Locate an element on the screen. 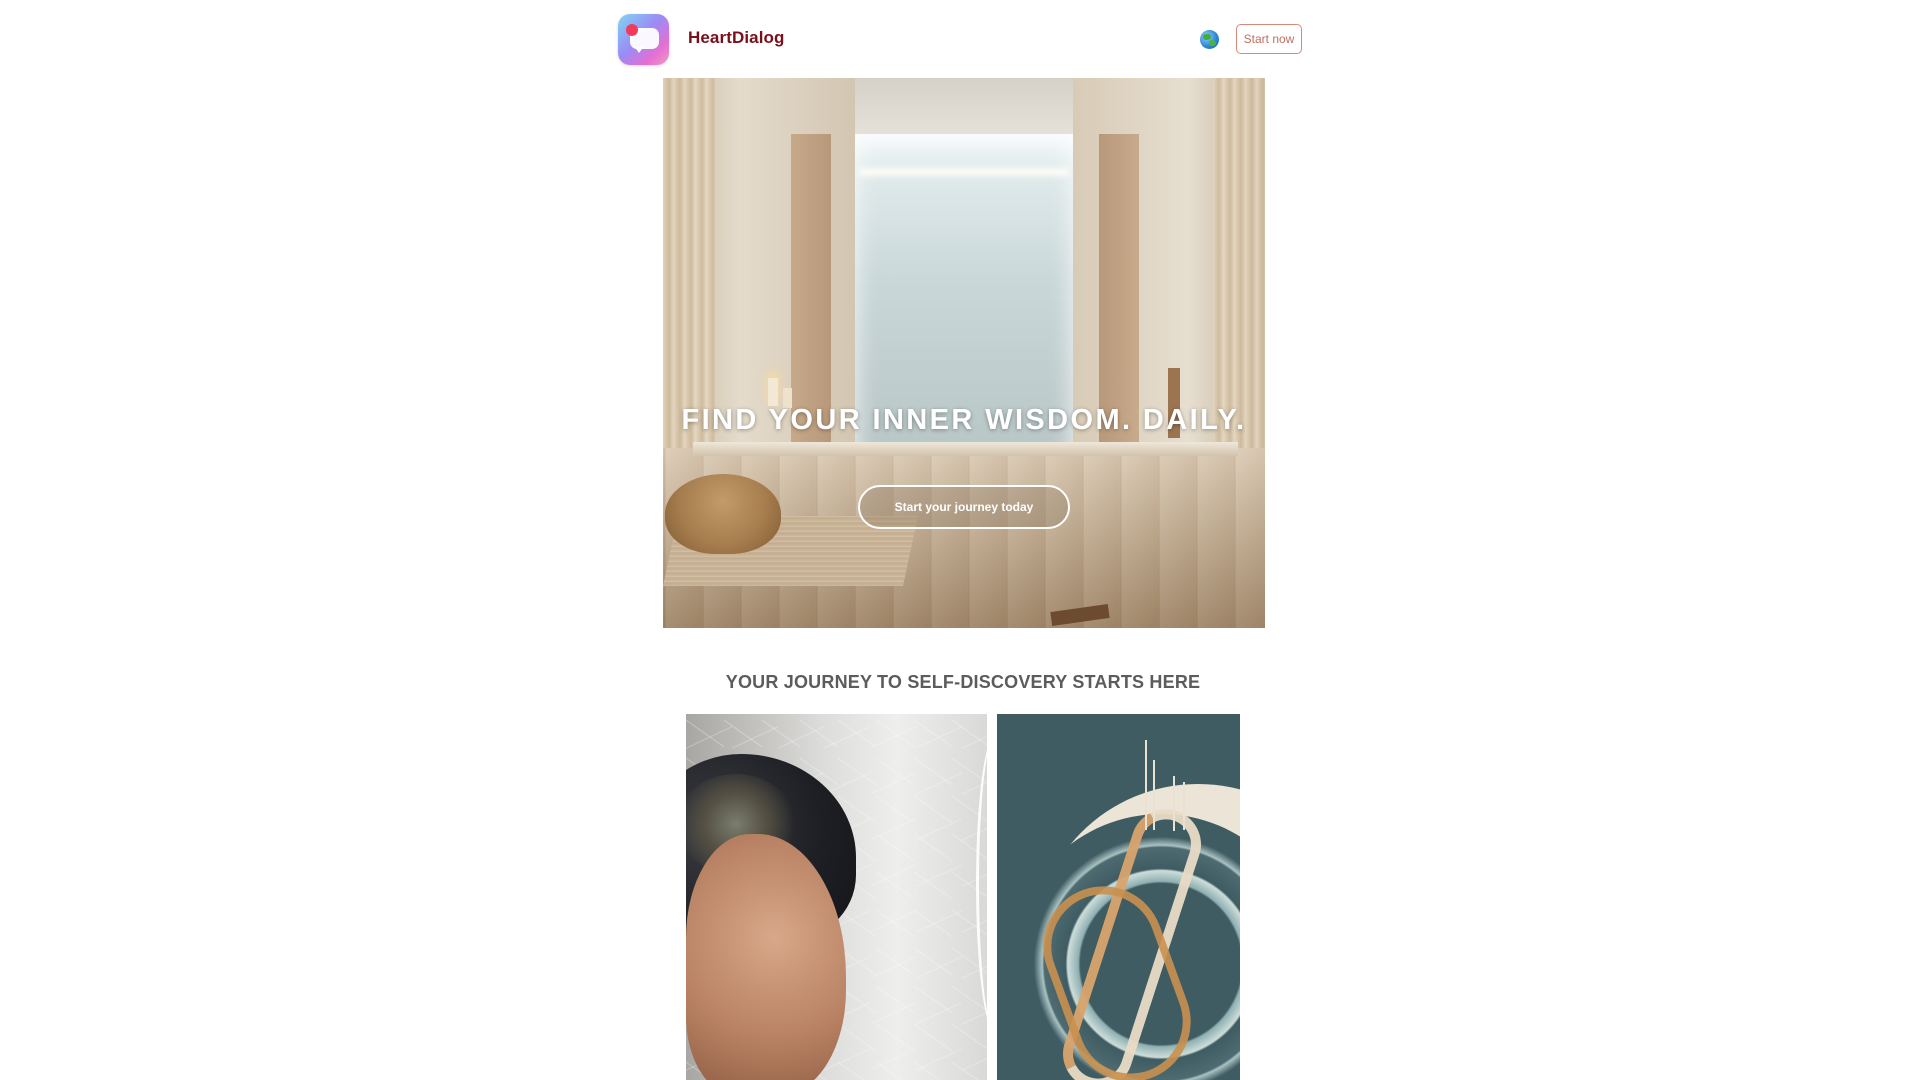  start-journey-button: Start your journey today is located at coordinates (964, 507).